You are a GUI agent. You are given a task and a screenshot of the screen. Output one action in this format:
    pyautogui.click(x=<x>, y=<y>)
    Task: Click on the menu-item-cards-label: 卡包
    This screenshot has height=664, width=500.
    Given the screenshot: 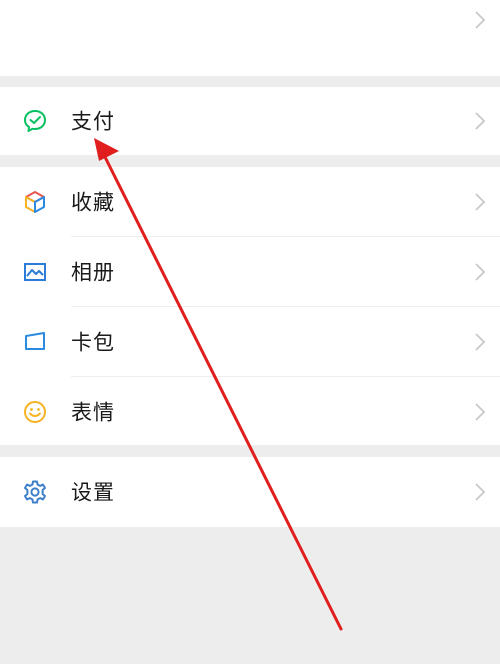 What is the action you would take?
    pyautogui.click(x=93, y=342)
    